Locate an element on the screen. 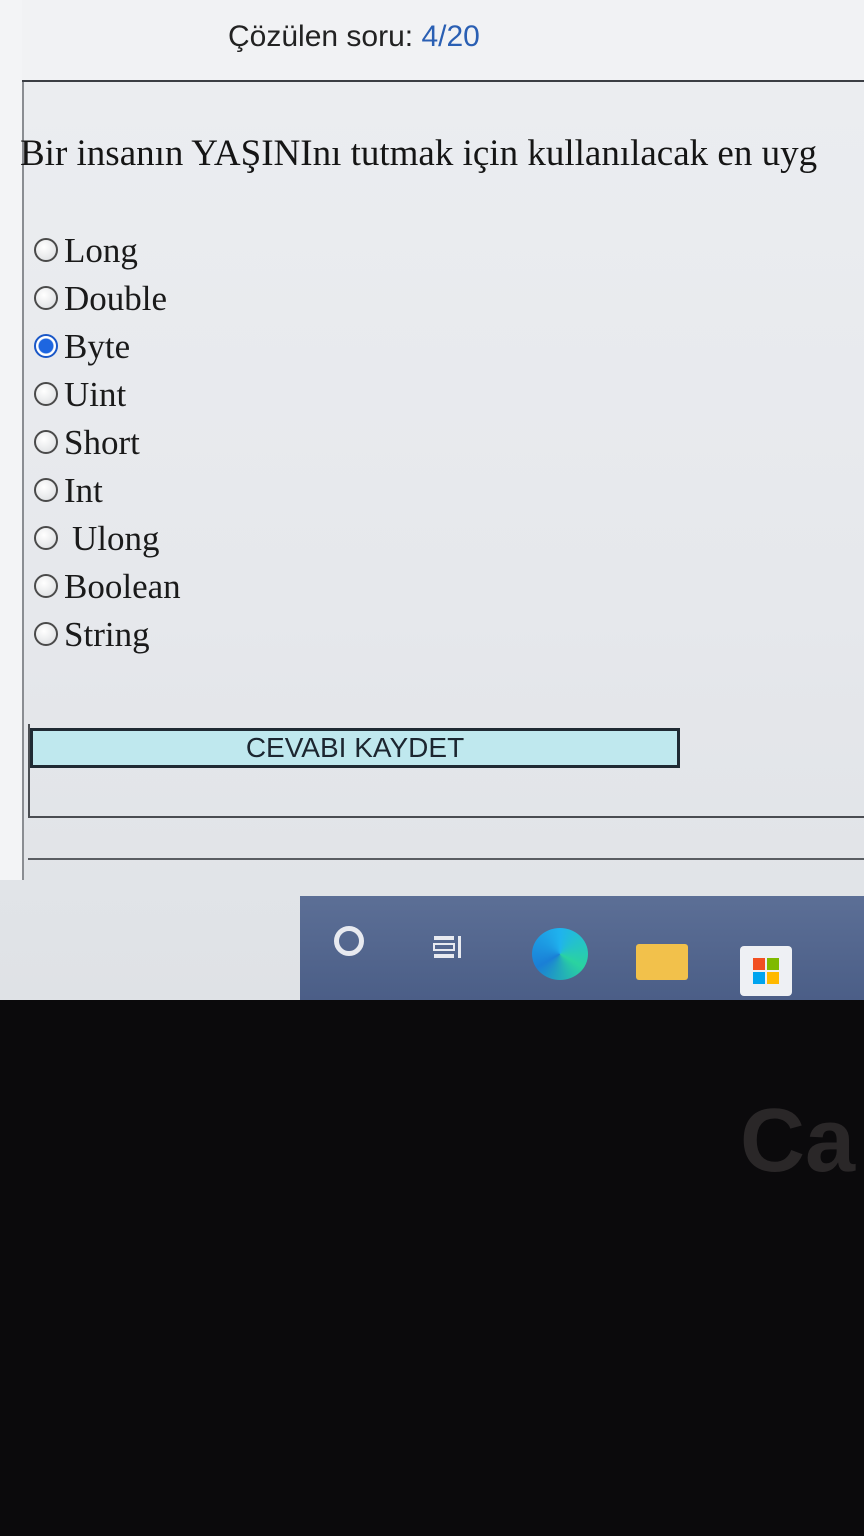  option-int: Int is located at coordinates (107, 490).